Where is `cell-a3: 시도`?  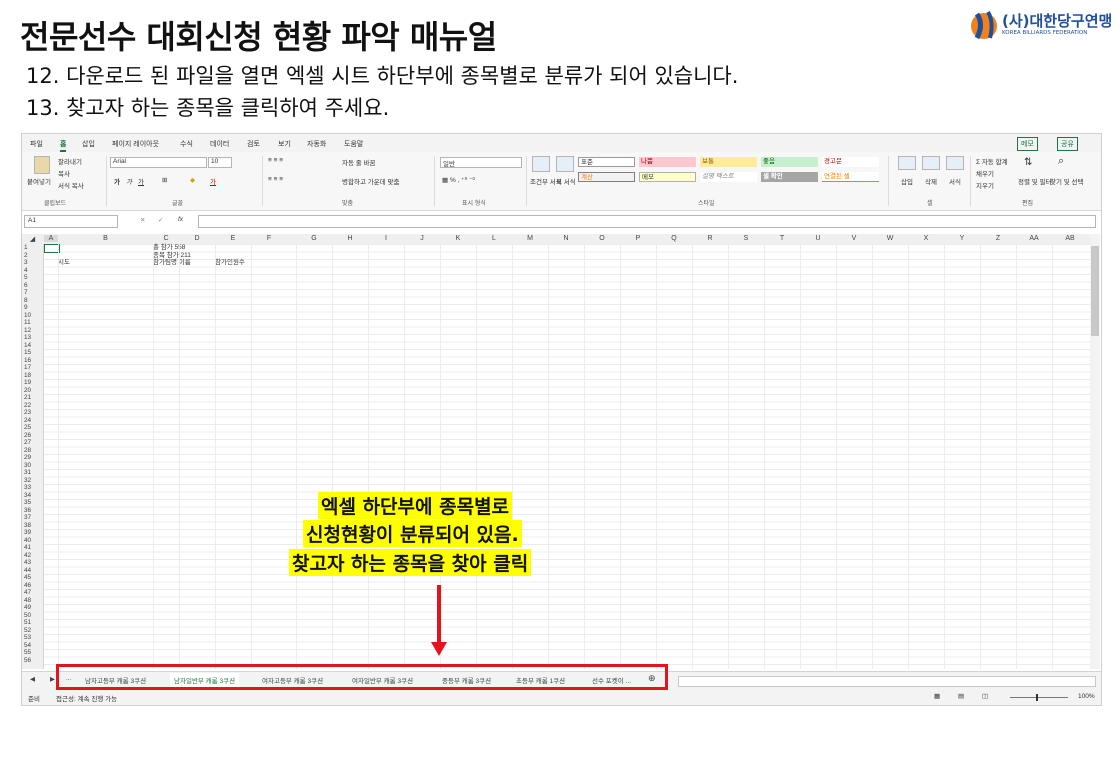 cell-a3: 시도 is located at coordinates (64, 263).